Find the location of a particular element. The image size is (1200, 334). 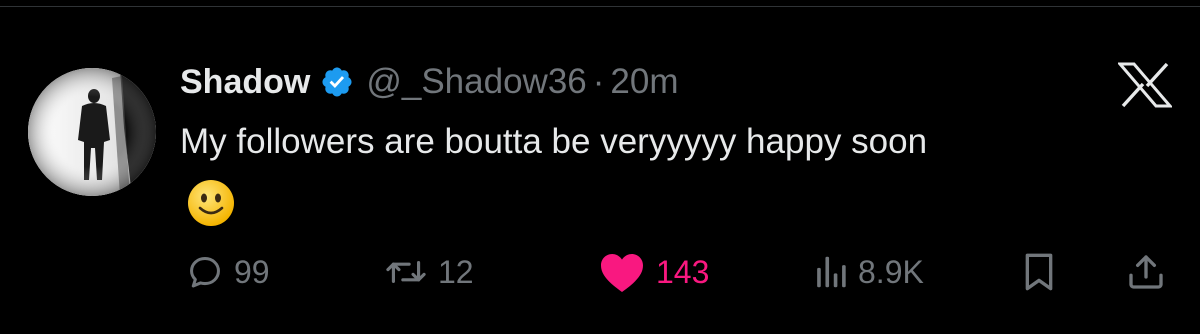

bookmark-button is located at coordinates (1039, 272).